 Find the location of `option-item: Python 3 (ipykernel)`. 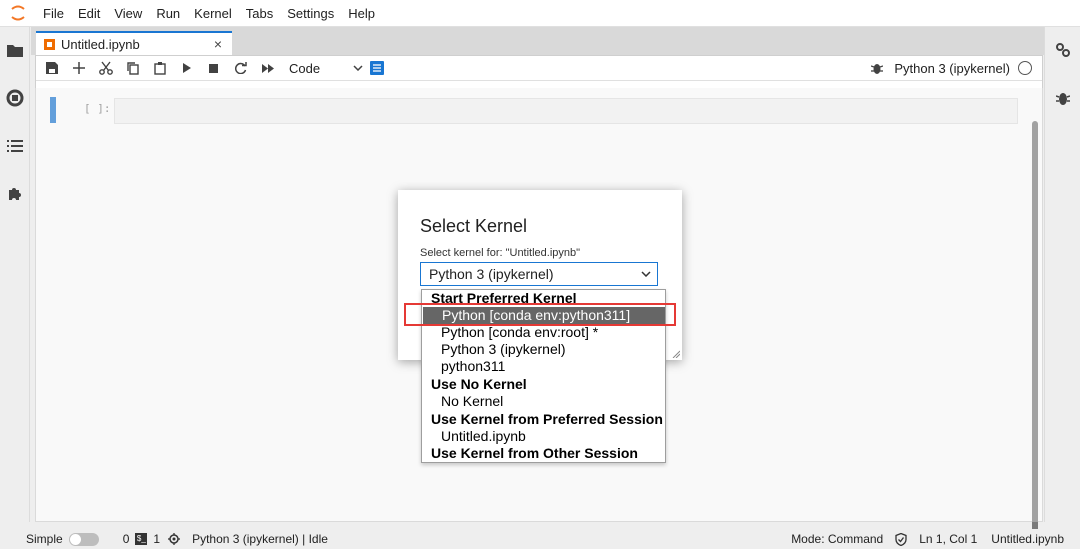

option-item: Python 3 (ipykernel) is located at coordinates (543, 349).